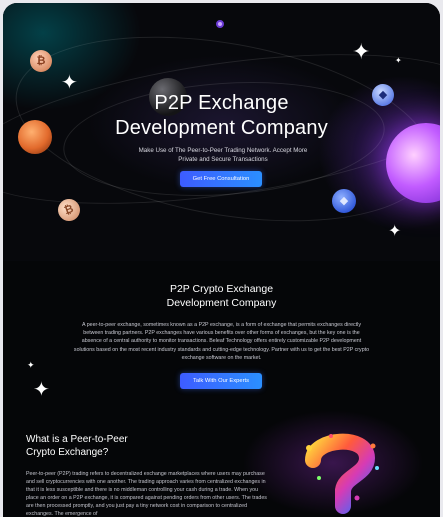  Describe the element at coordinates (221, 128) in the screenshot. I see `hero-title-line2: Development Company` at that location.